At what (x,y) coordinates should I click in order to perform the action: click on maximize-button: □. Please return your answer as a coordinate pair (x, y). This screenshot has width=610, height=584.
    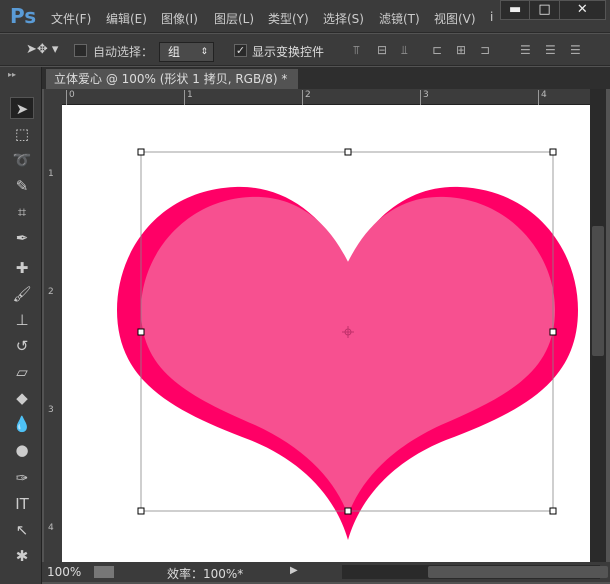
    Looking at the image, I should click on (545, 10).